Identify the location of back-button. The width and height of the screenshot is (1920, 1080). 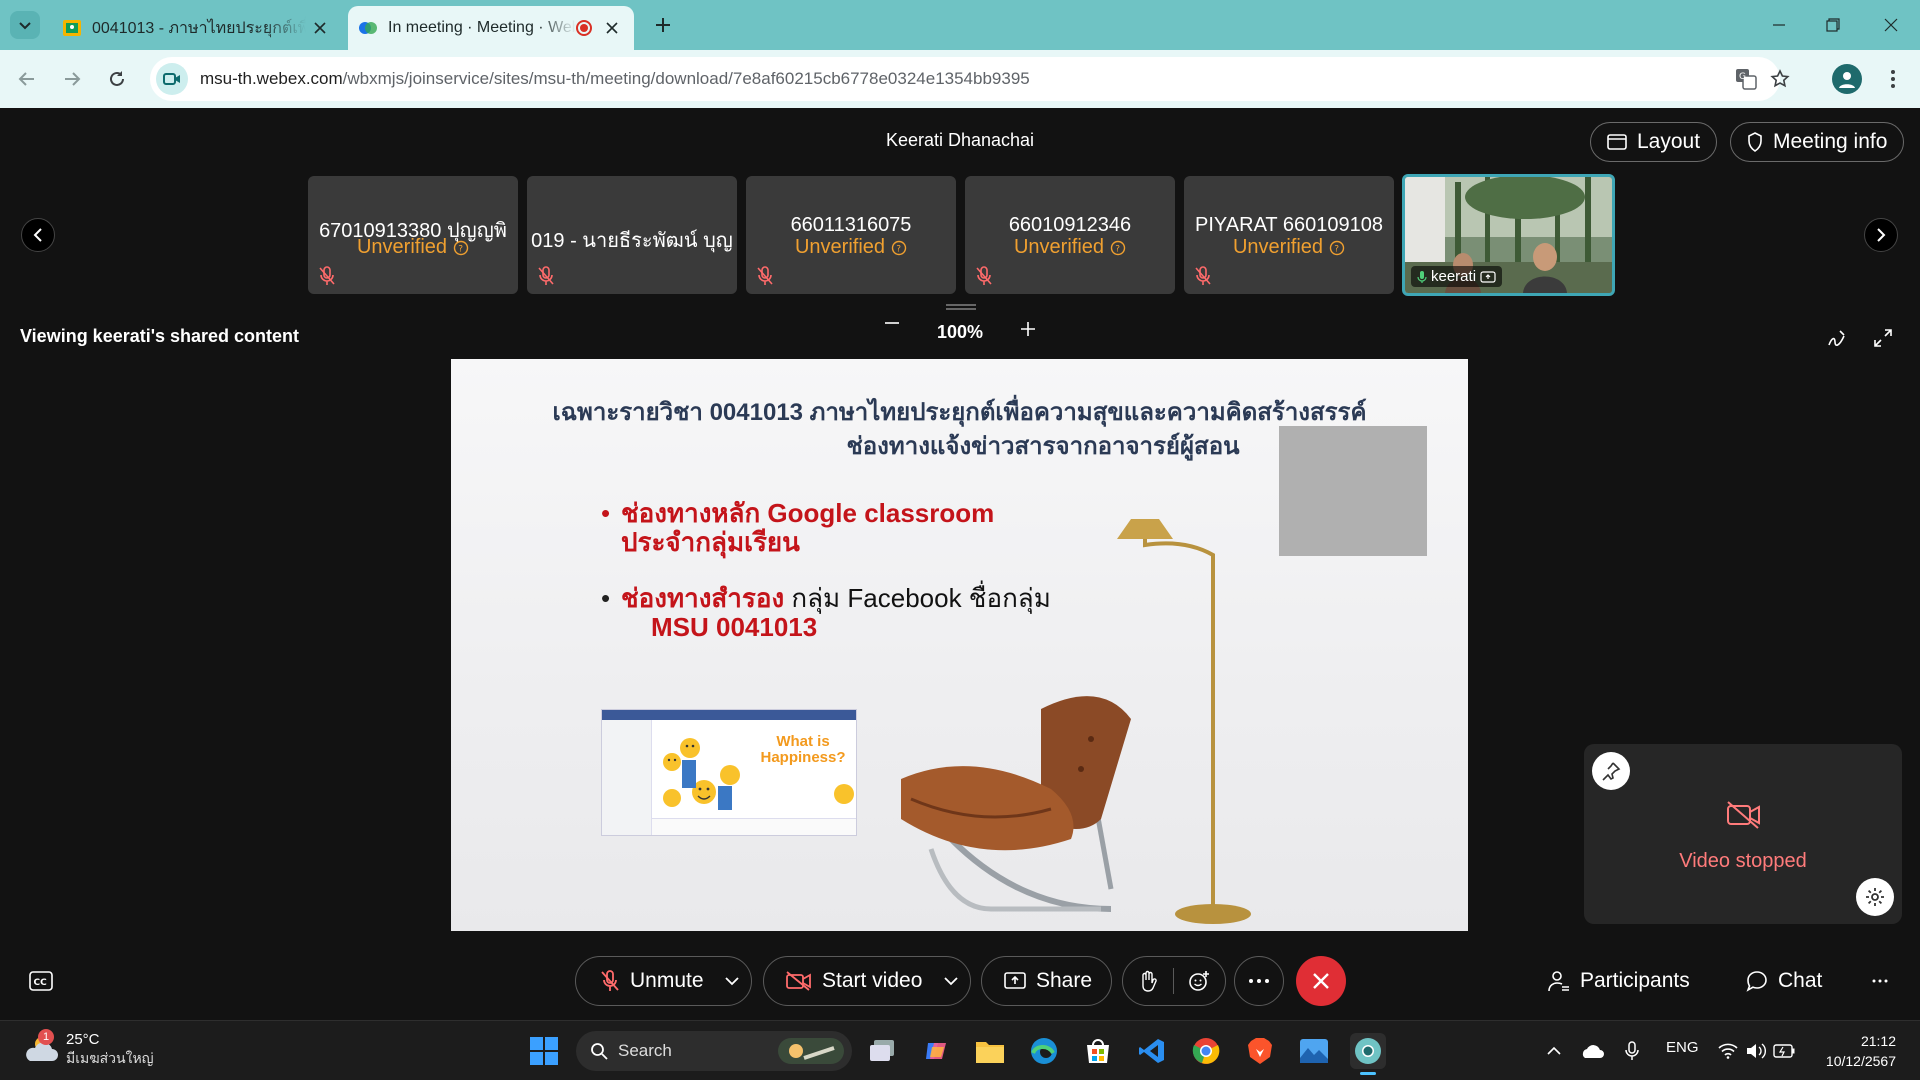
(27, 79).